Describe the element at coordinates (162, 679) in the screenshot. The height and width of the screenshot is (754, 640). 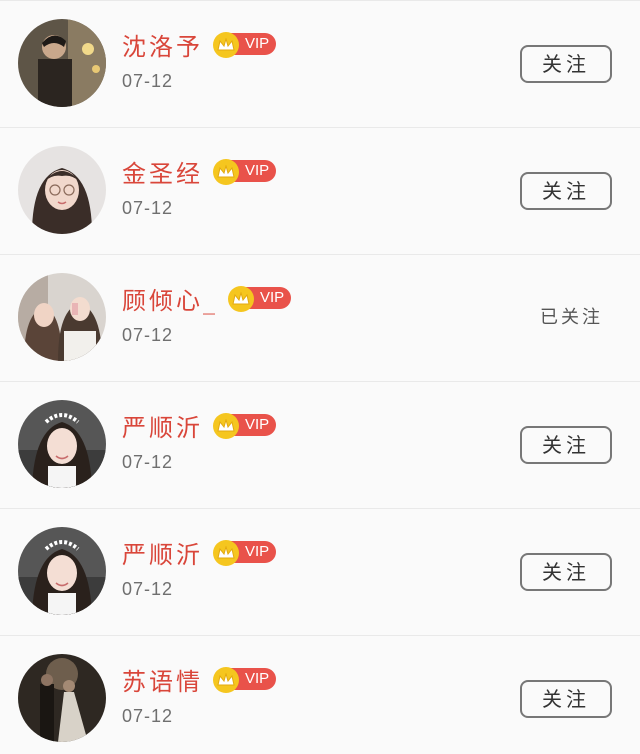
I see `user-name: 苏语情` at that location.